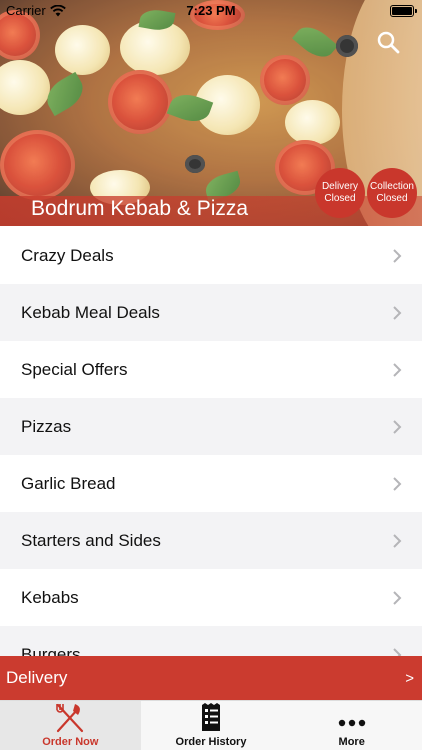  I want to click on delivery-badge-label: Delivery, so click(340, 186).